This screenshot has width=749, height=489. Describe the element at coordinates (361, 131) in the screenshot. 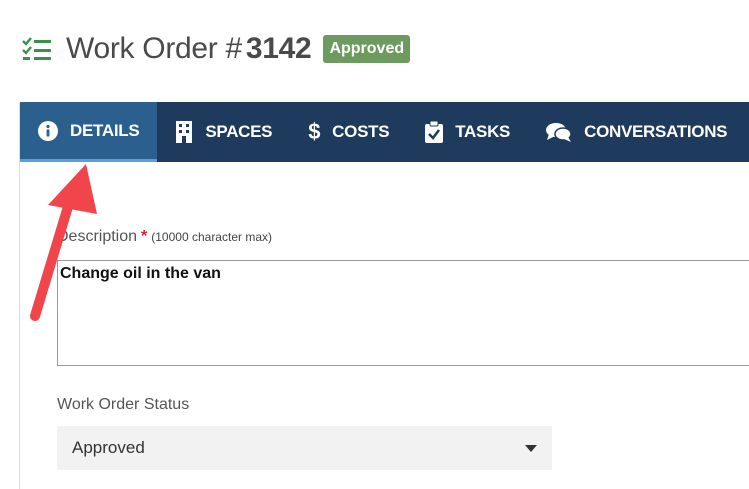

I see `tab-costs-label: COSTS` at that location.